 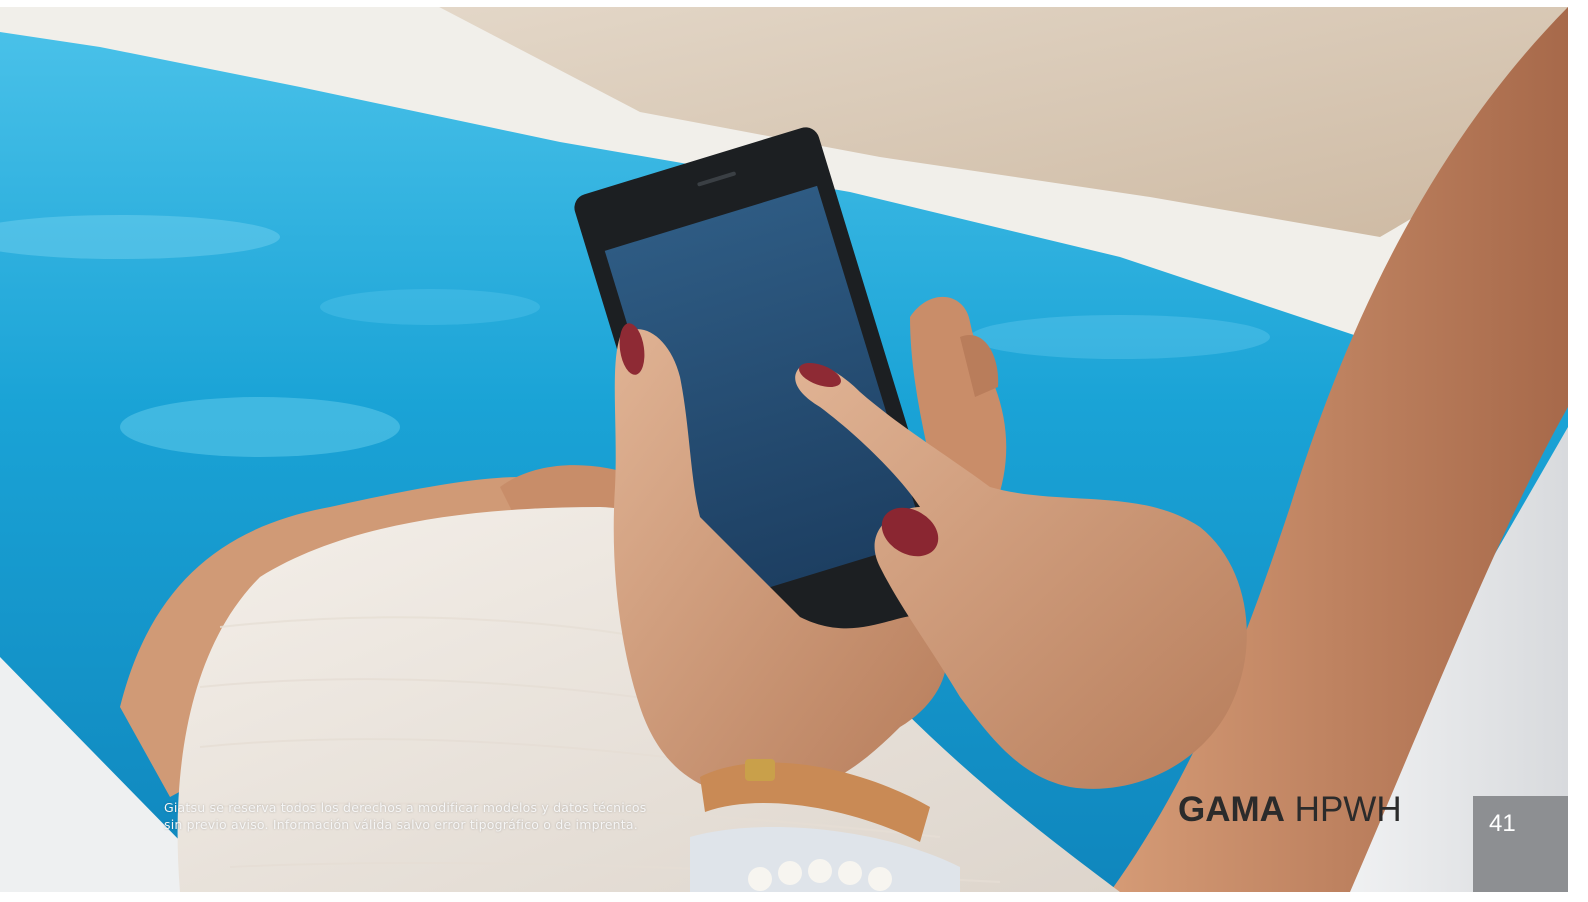 I want to click on page-number-badge: 41, so click(x=1520, y=844).